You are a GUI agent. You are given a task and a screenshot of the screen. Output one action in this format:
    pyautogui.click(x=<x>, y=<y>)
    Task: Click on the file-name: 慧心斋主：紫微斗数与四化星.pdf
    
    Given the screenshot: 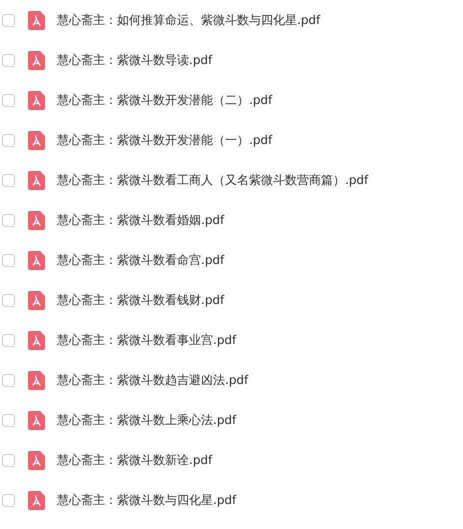 What is the action you would take?
    pyautogui.click(x=146, y=500)
    